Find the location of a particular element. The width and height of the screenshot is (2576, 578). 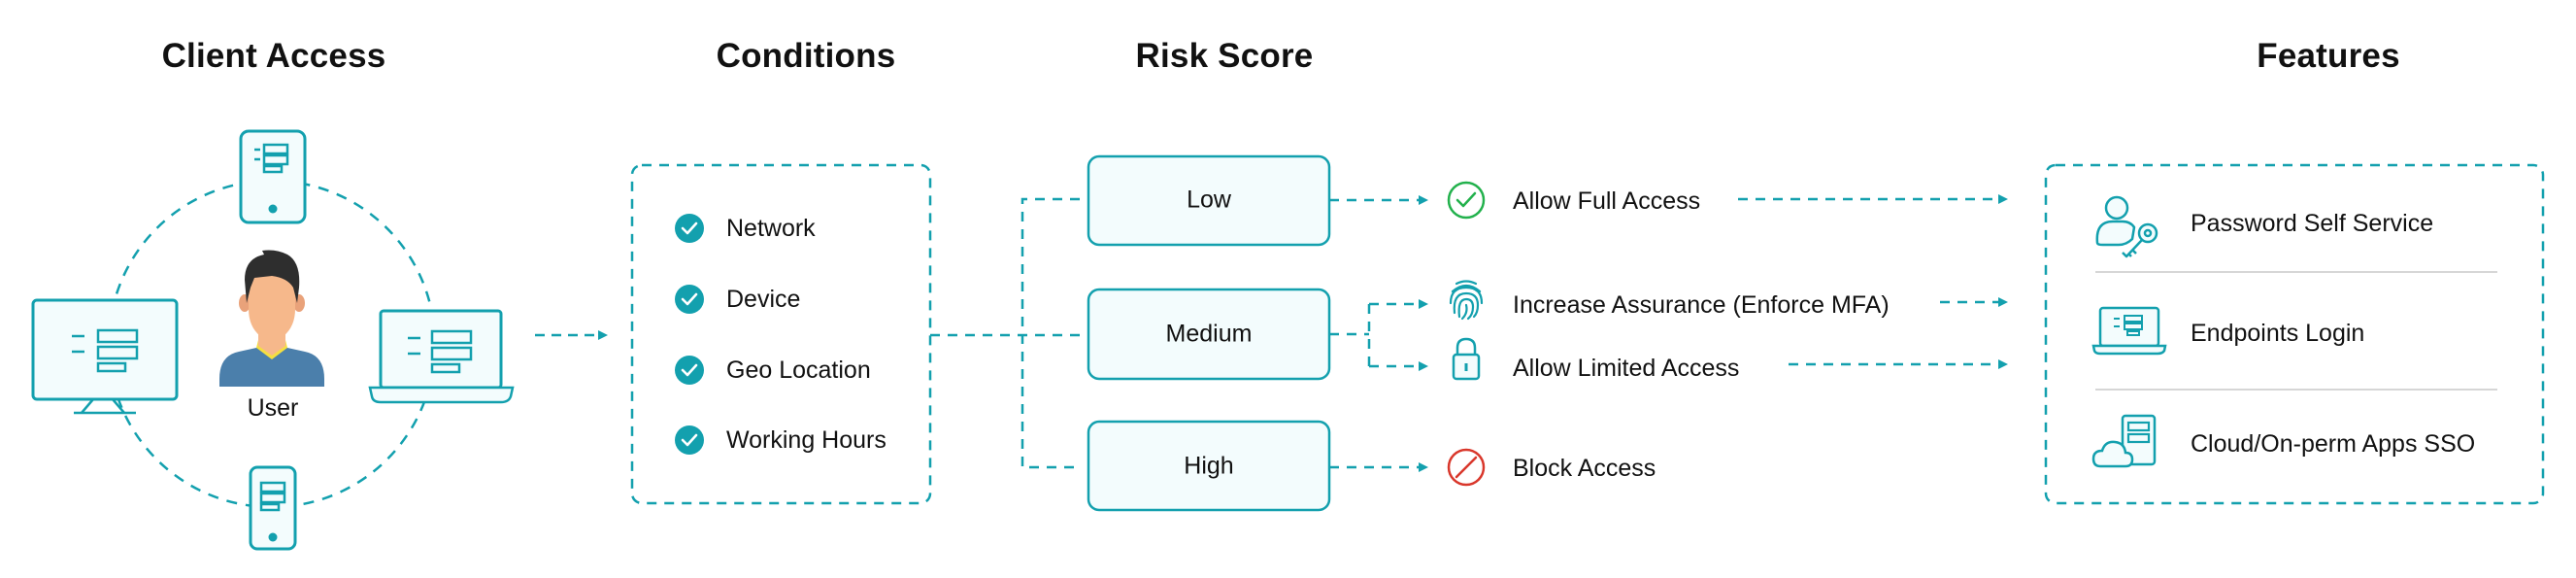

mobile-phone-icon is located at coordinates (273, 508).